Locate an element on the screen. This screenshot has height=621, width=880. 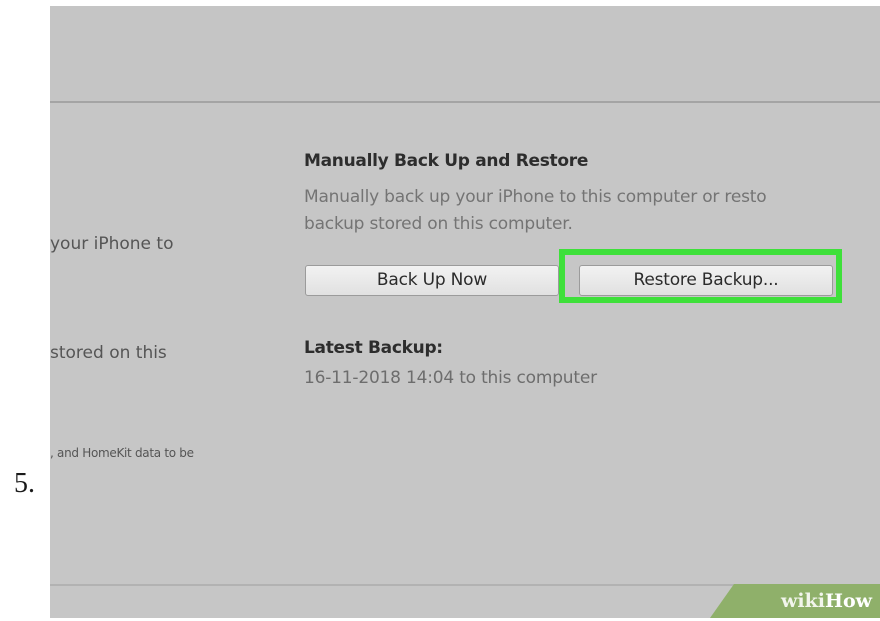
left-column-text-3: , and HomeKit data to be is located at coordinates (122, 453).